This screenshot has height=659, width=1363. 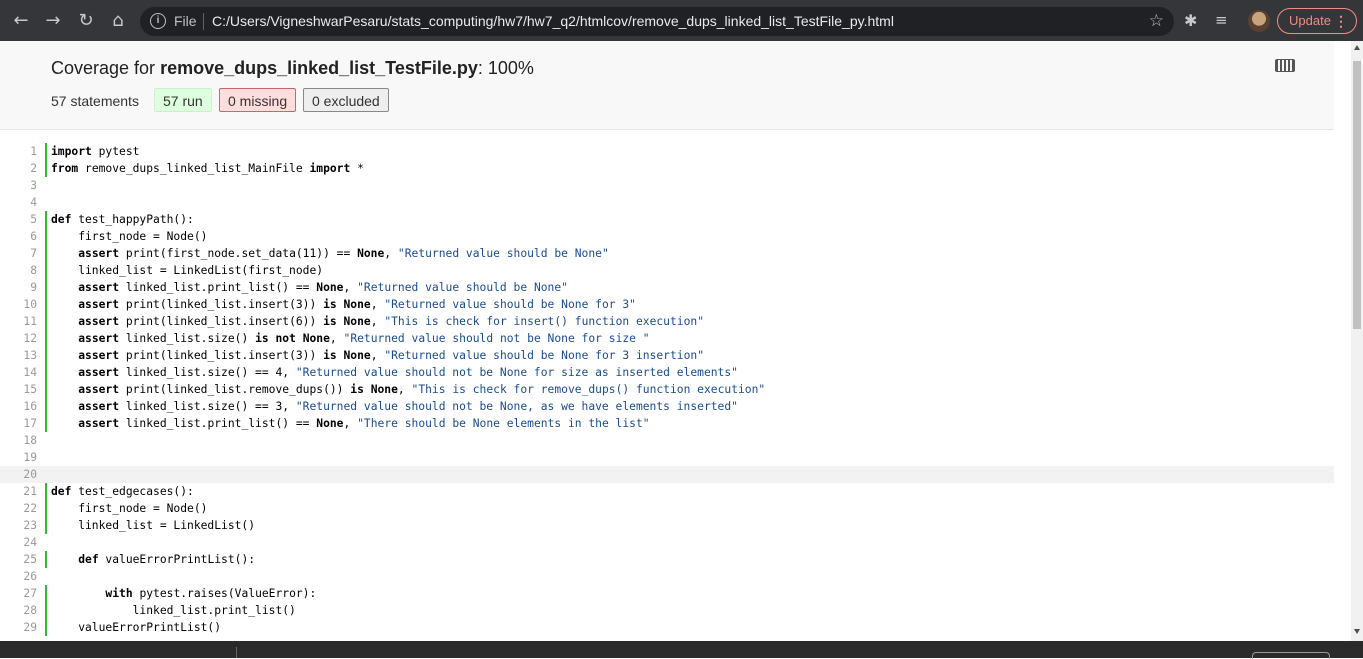 I want to click on taskbar, so click(x=681, y=650).